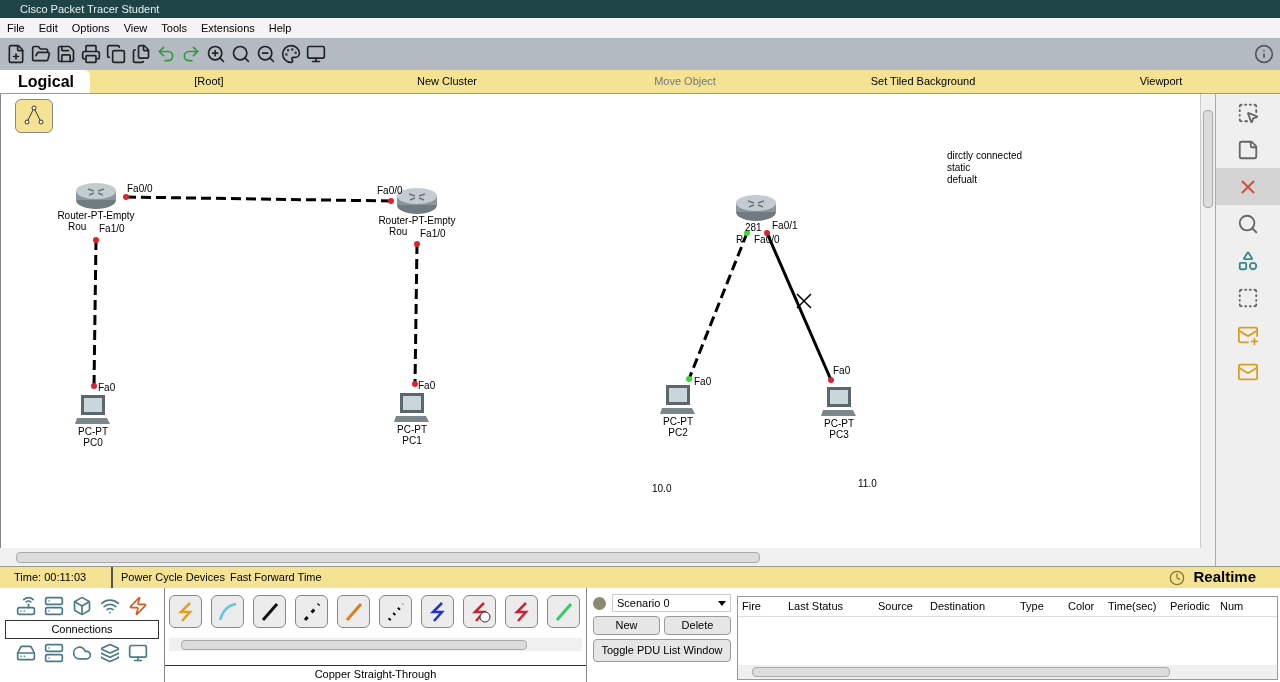  I want to click on scenario-button: New, so click(626, 625).